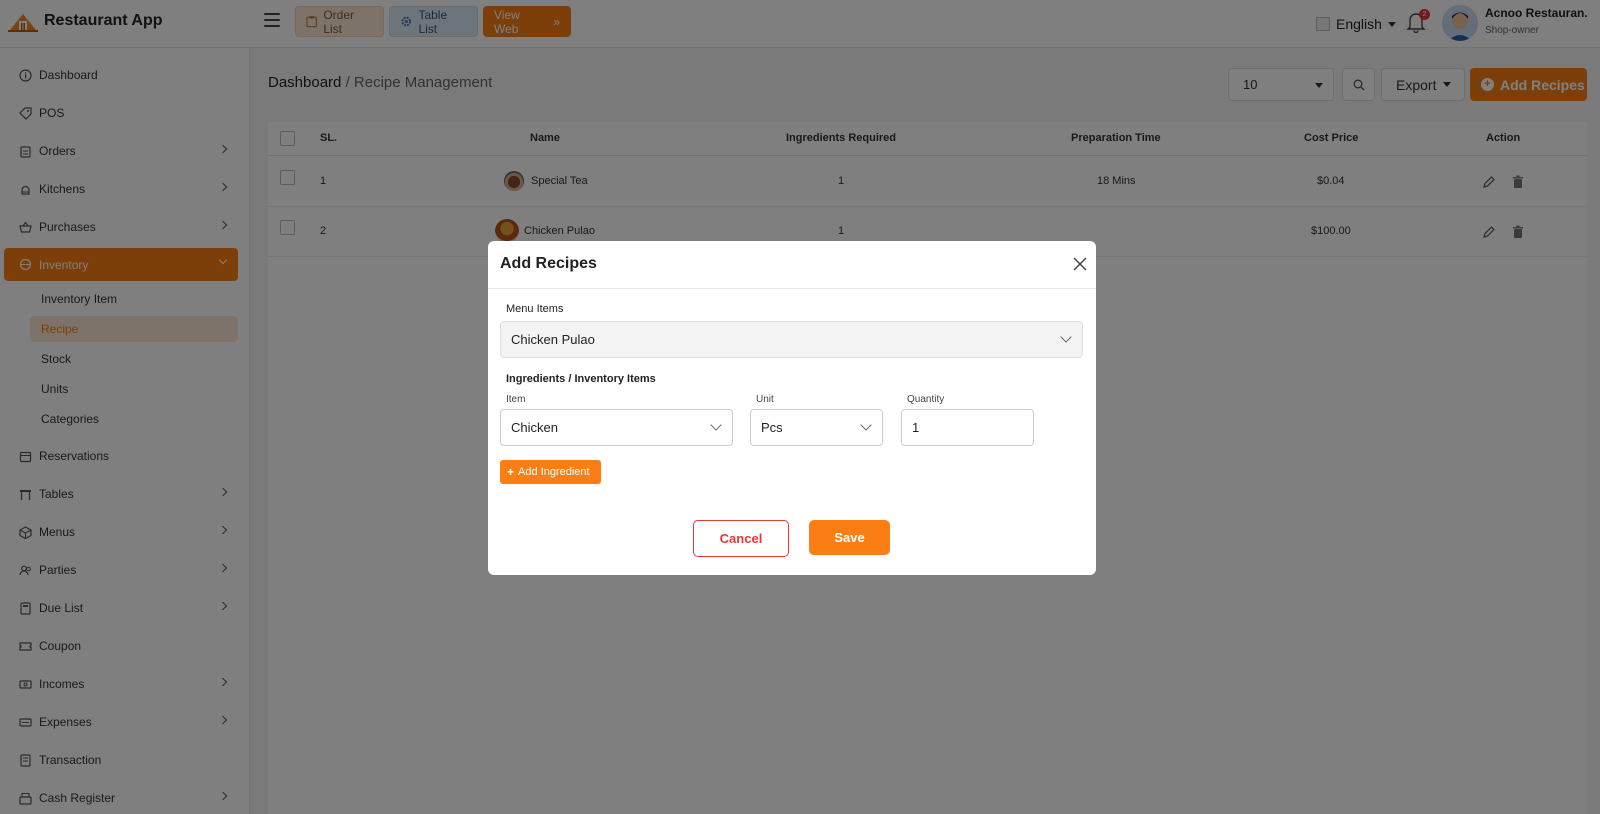 The height and width of the screenshot is (814, 1600). I want to click on ingredients-heading: Ingredients / Inventory Items, so click(581, 379).